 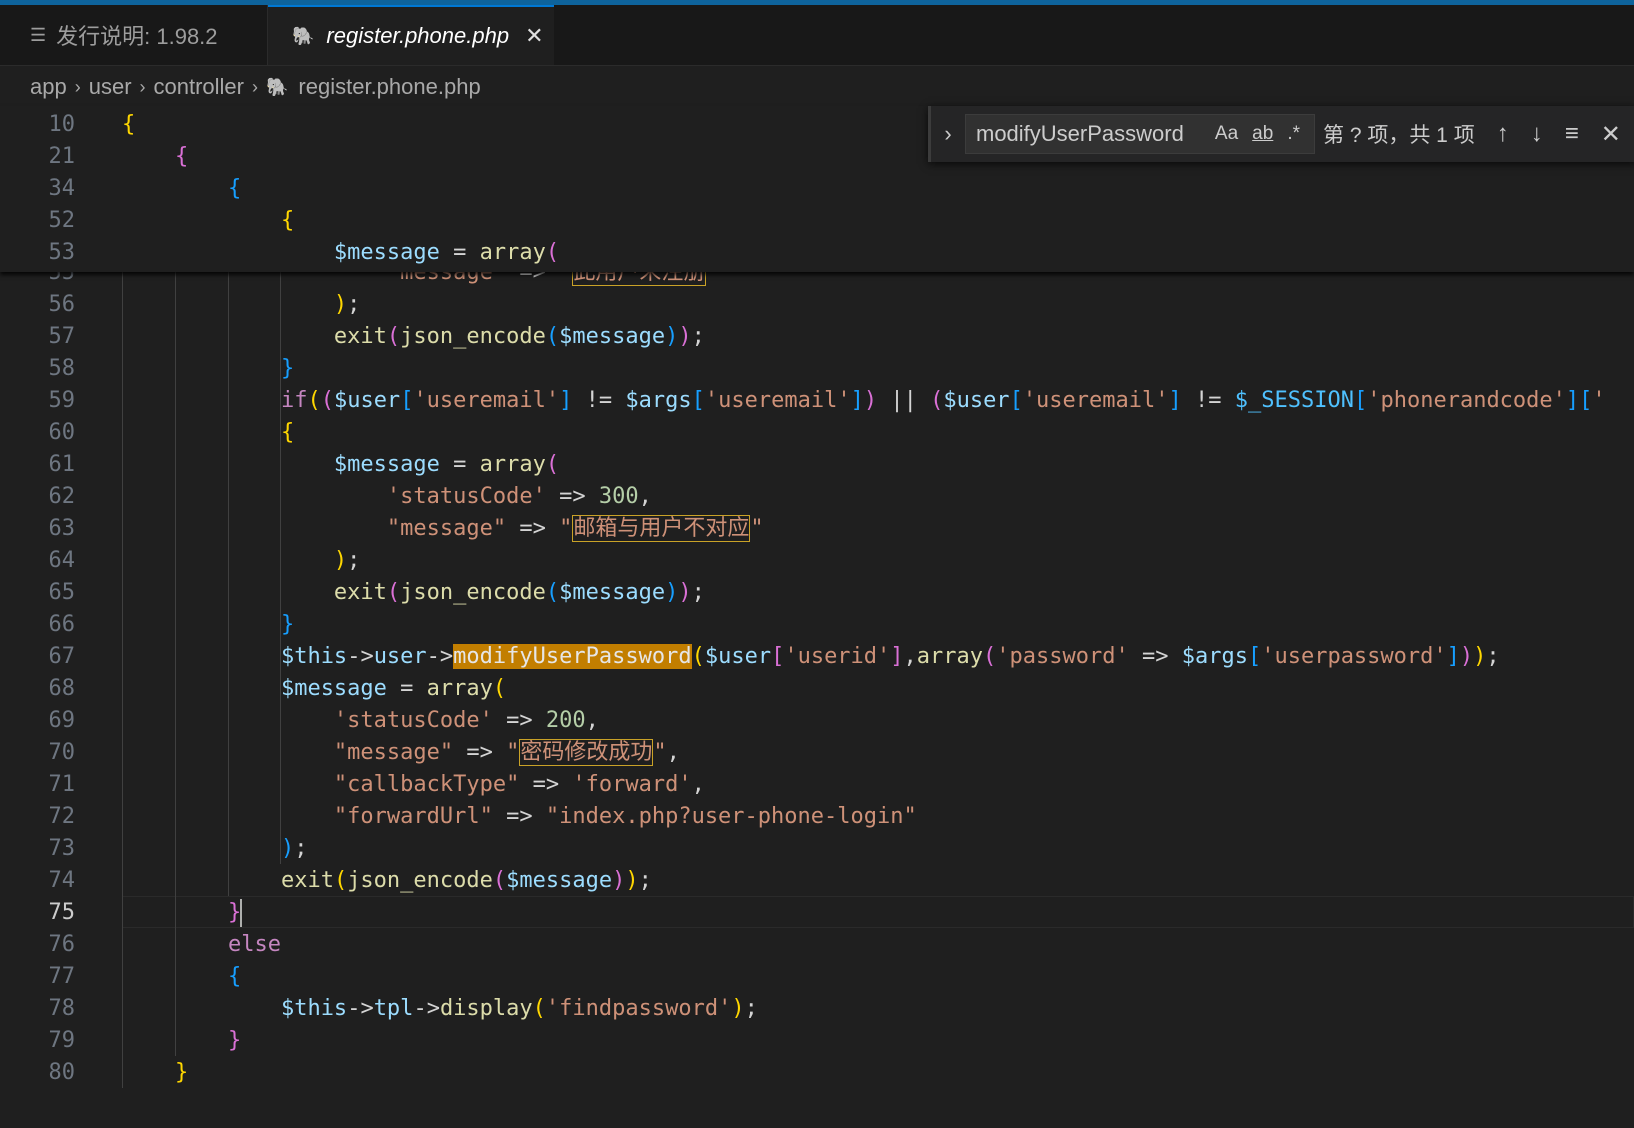 What do you see at coordinates (817, 304) in the screenshot?
I see `code-line: 56 );` at bounding box center [817, 304].